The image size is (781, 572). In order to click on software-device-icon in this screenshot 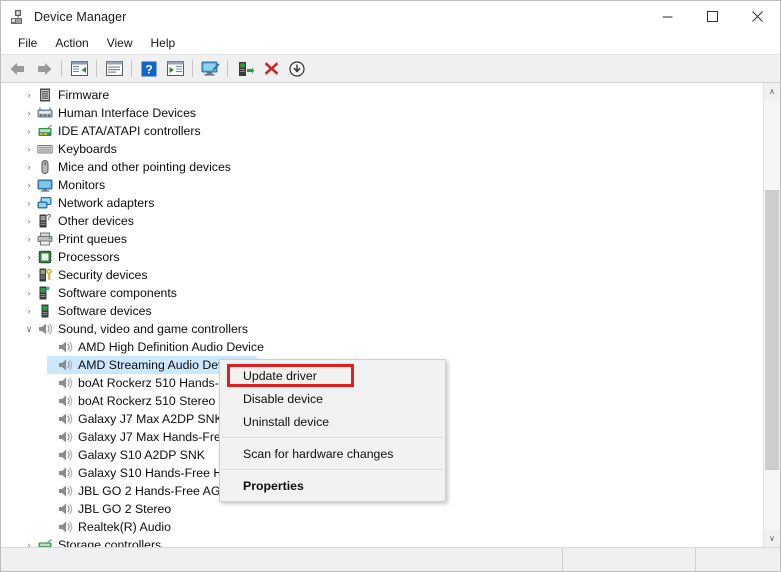, I will do `click(45, 311)`.